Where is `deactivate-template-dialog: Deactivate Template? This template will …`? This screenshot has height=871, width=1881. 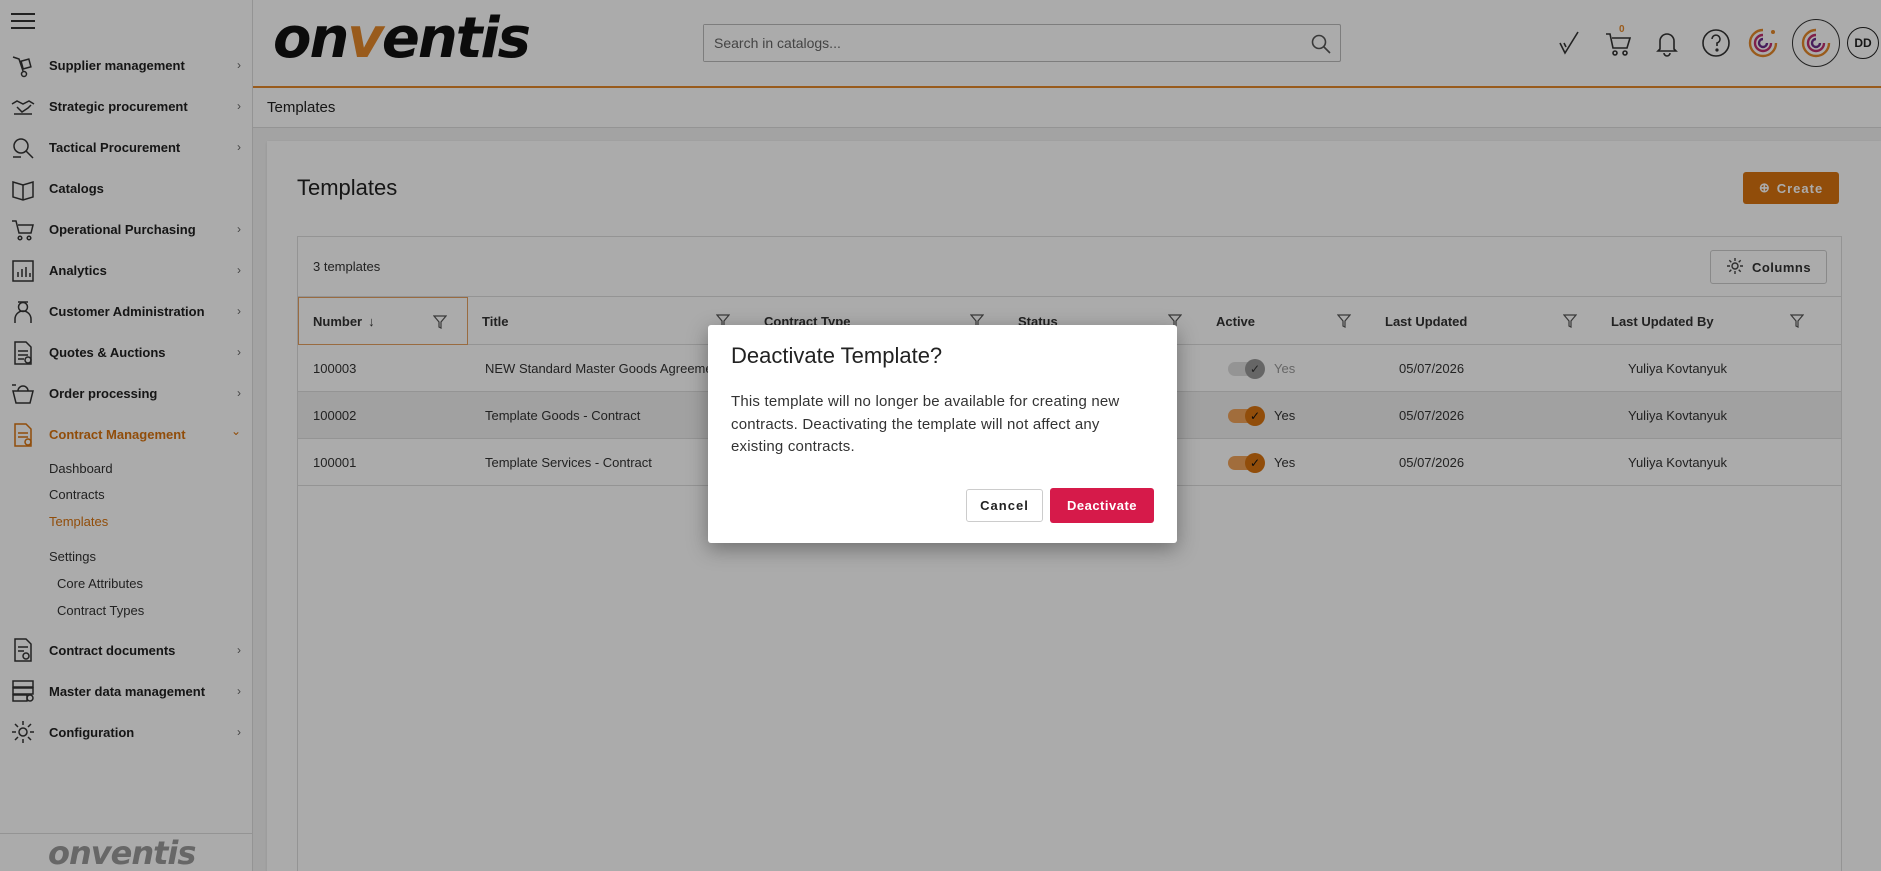
deactivate-template-dialog: Deactivate Template? This template will … is located at coordinates (942, 434).